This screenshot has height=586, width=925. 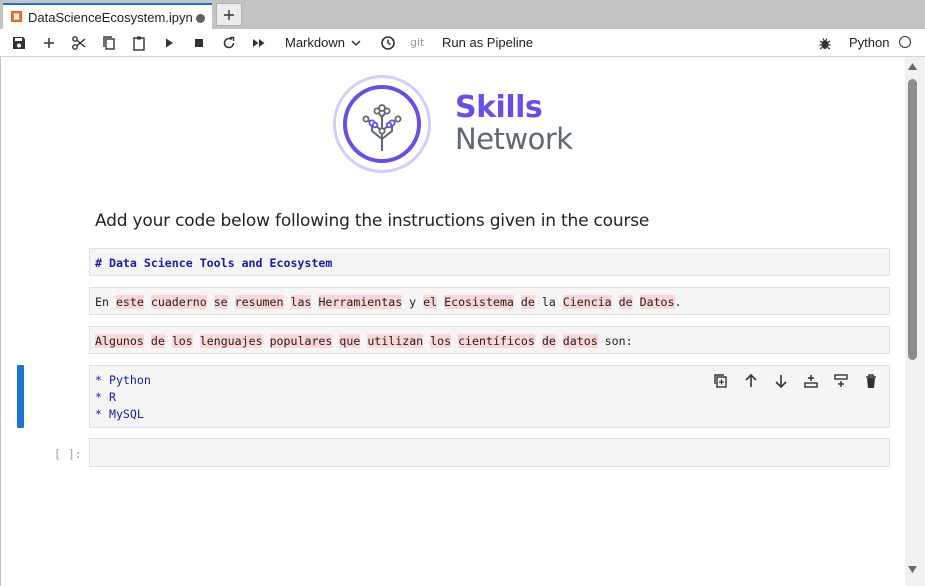 I want to click on fast-forward-icon, so click(x=259, y=43).